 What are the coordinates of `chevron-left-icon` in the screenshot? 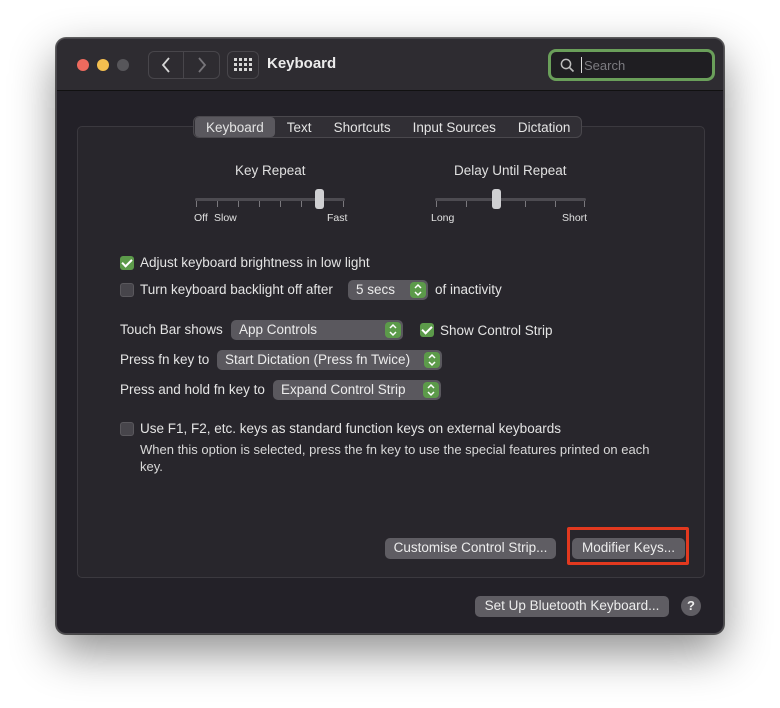 It's located at (165, 65).